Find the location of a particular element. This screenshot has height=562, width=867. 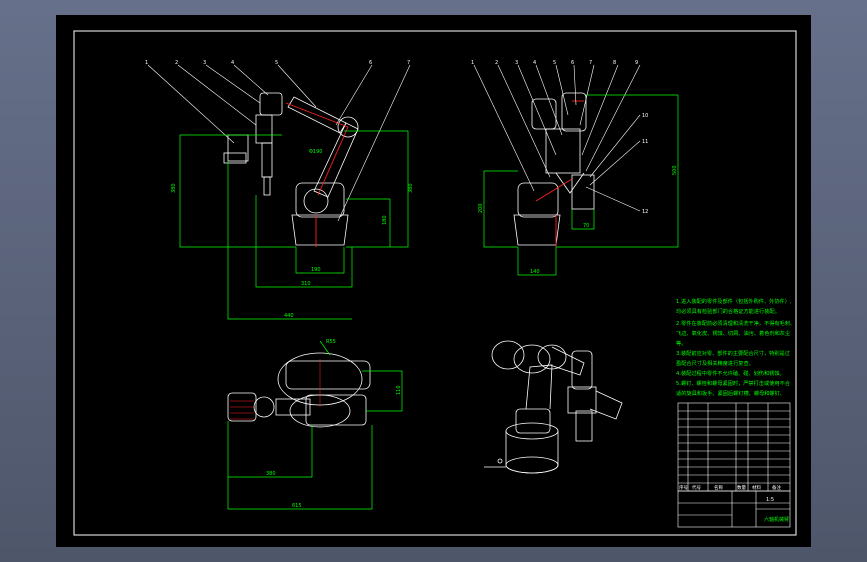

balloon-side-8: 8 is located at coordinates (614, 63).